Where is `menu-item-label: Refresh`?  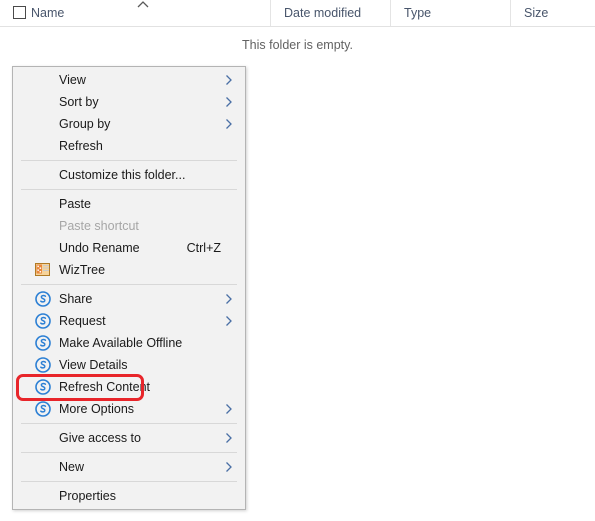
menu-item-label: Refresh is located at coordinates (81, 146).